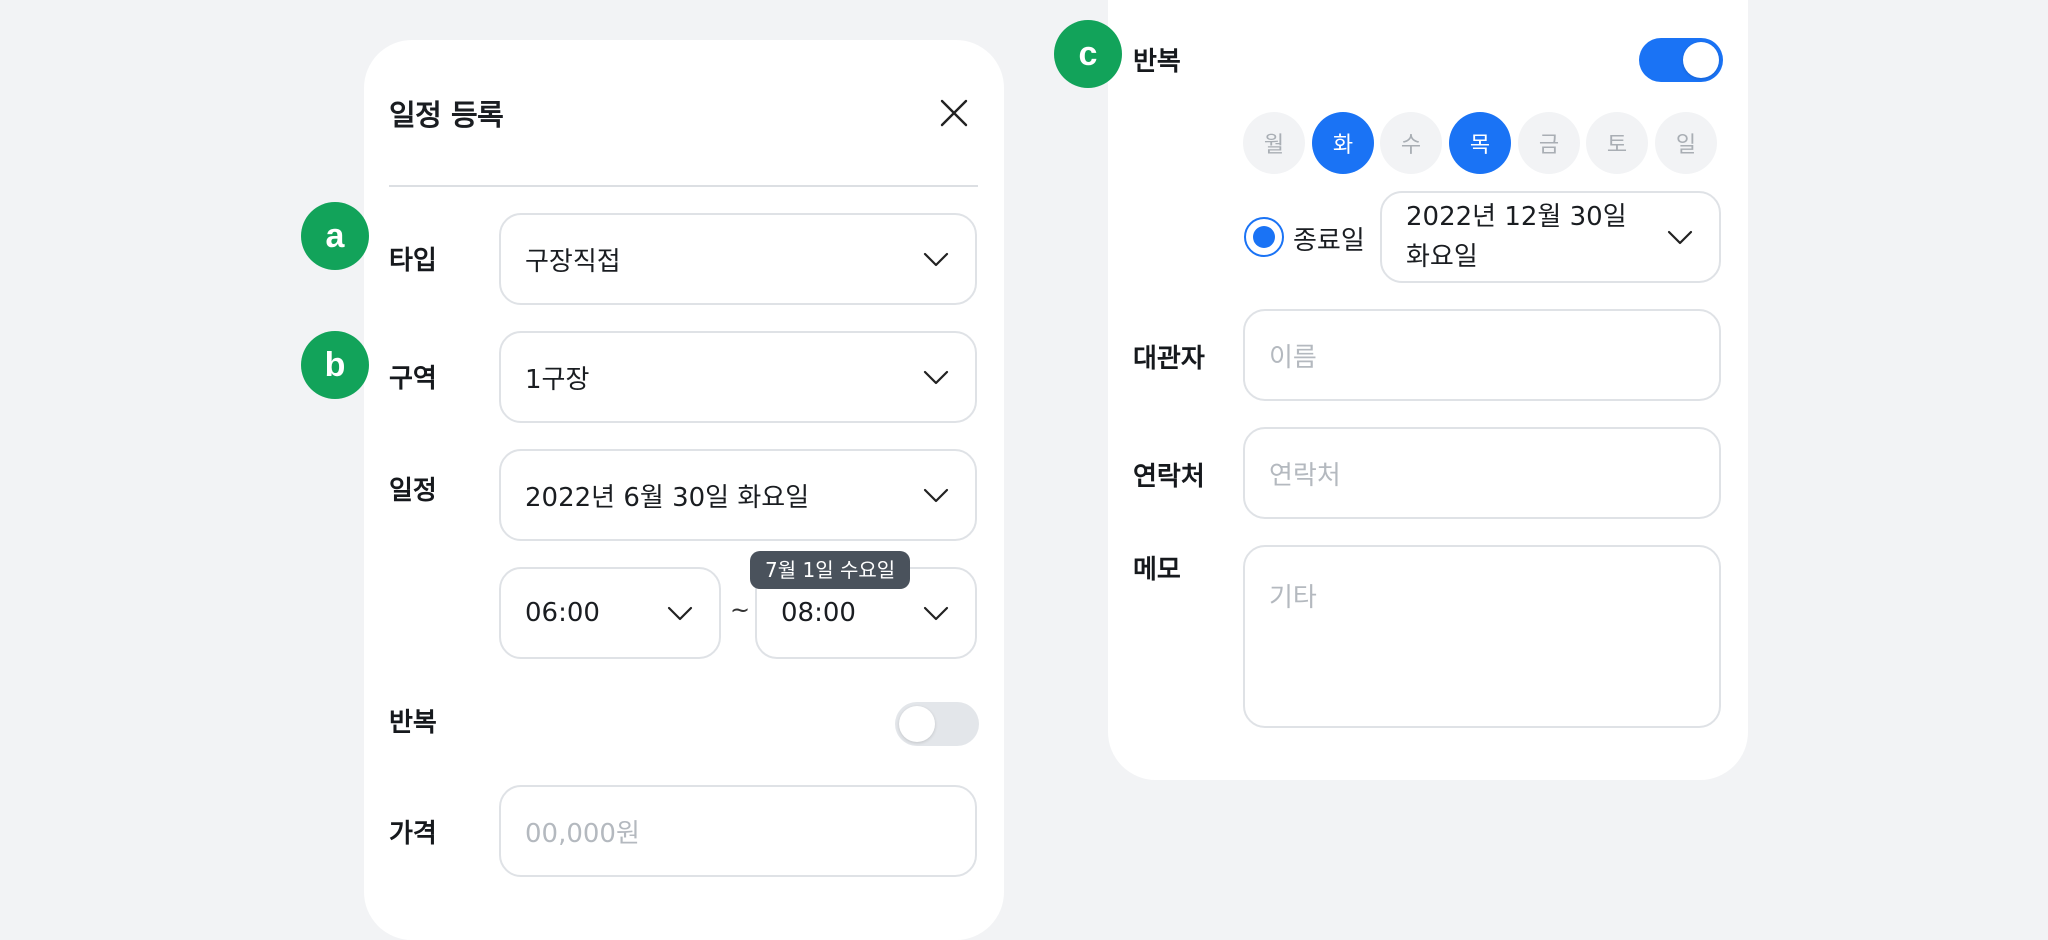 This screenshot has height=940, width=2048. What do you see at coordinates (1088, 54) in the screenshot?
I see `annotation-badge-c: c` at bounding box center [1088, 54].